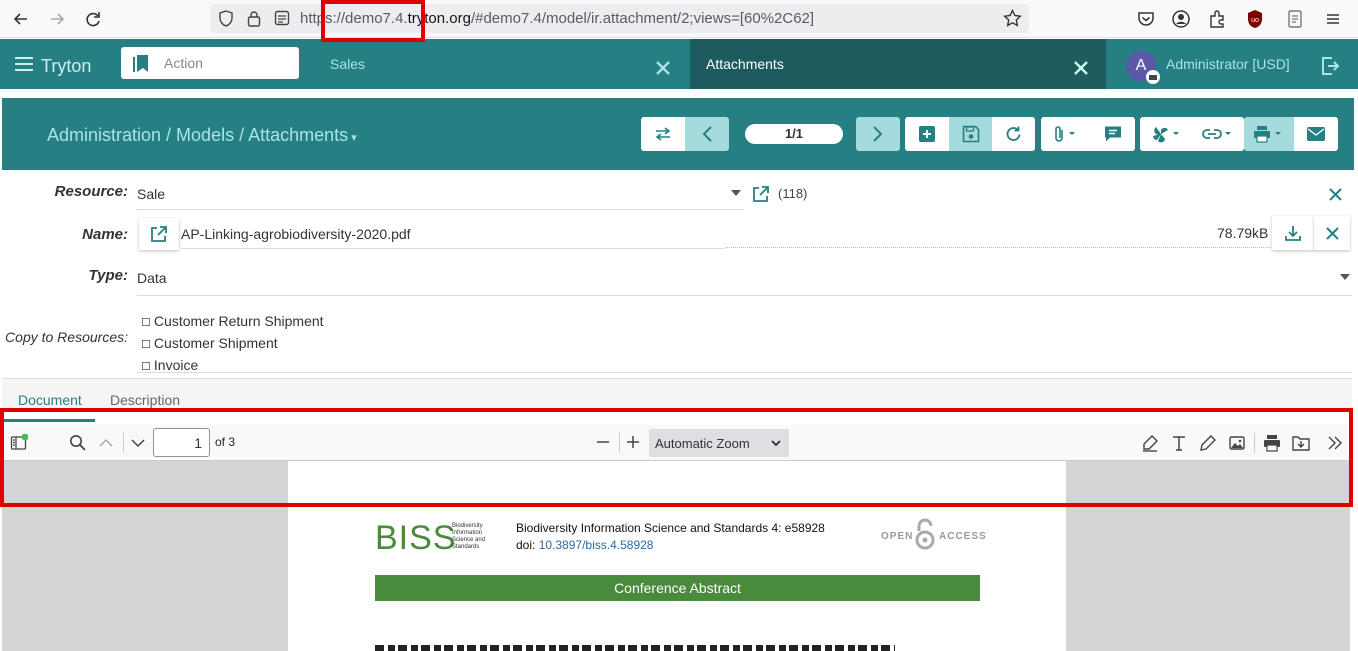 The width and height of the screenshot is (1358, 651). I want to click on breadcrumb-text: Administration / Models / Attachments, so click(198, 135).